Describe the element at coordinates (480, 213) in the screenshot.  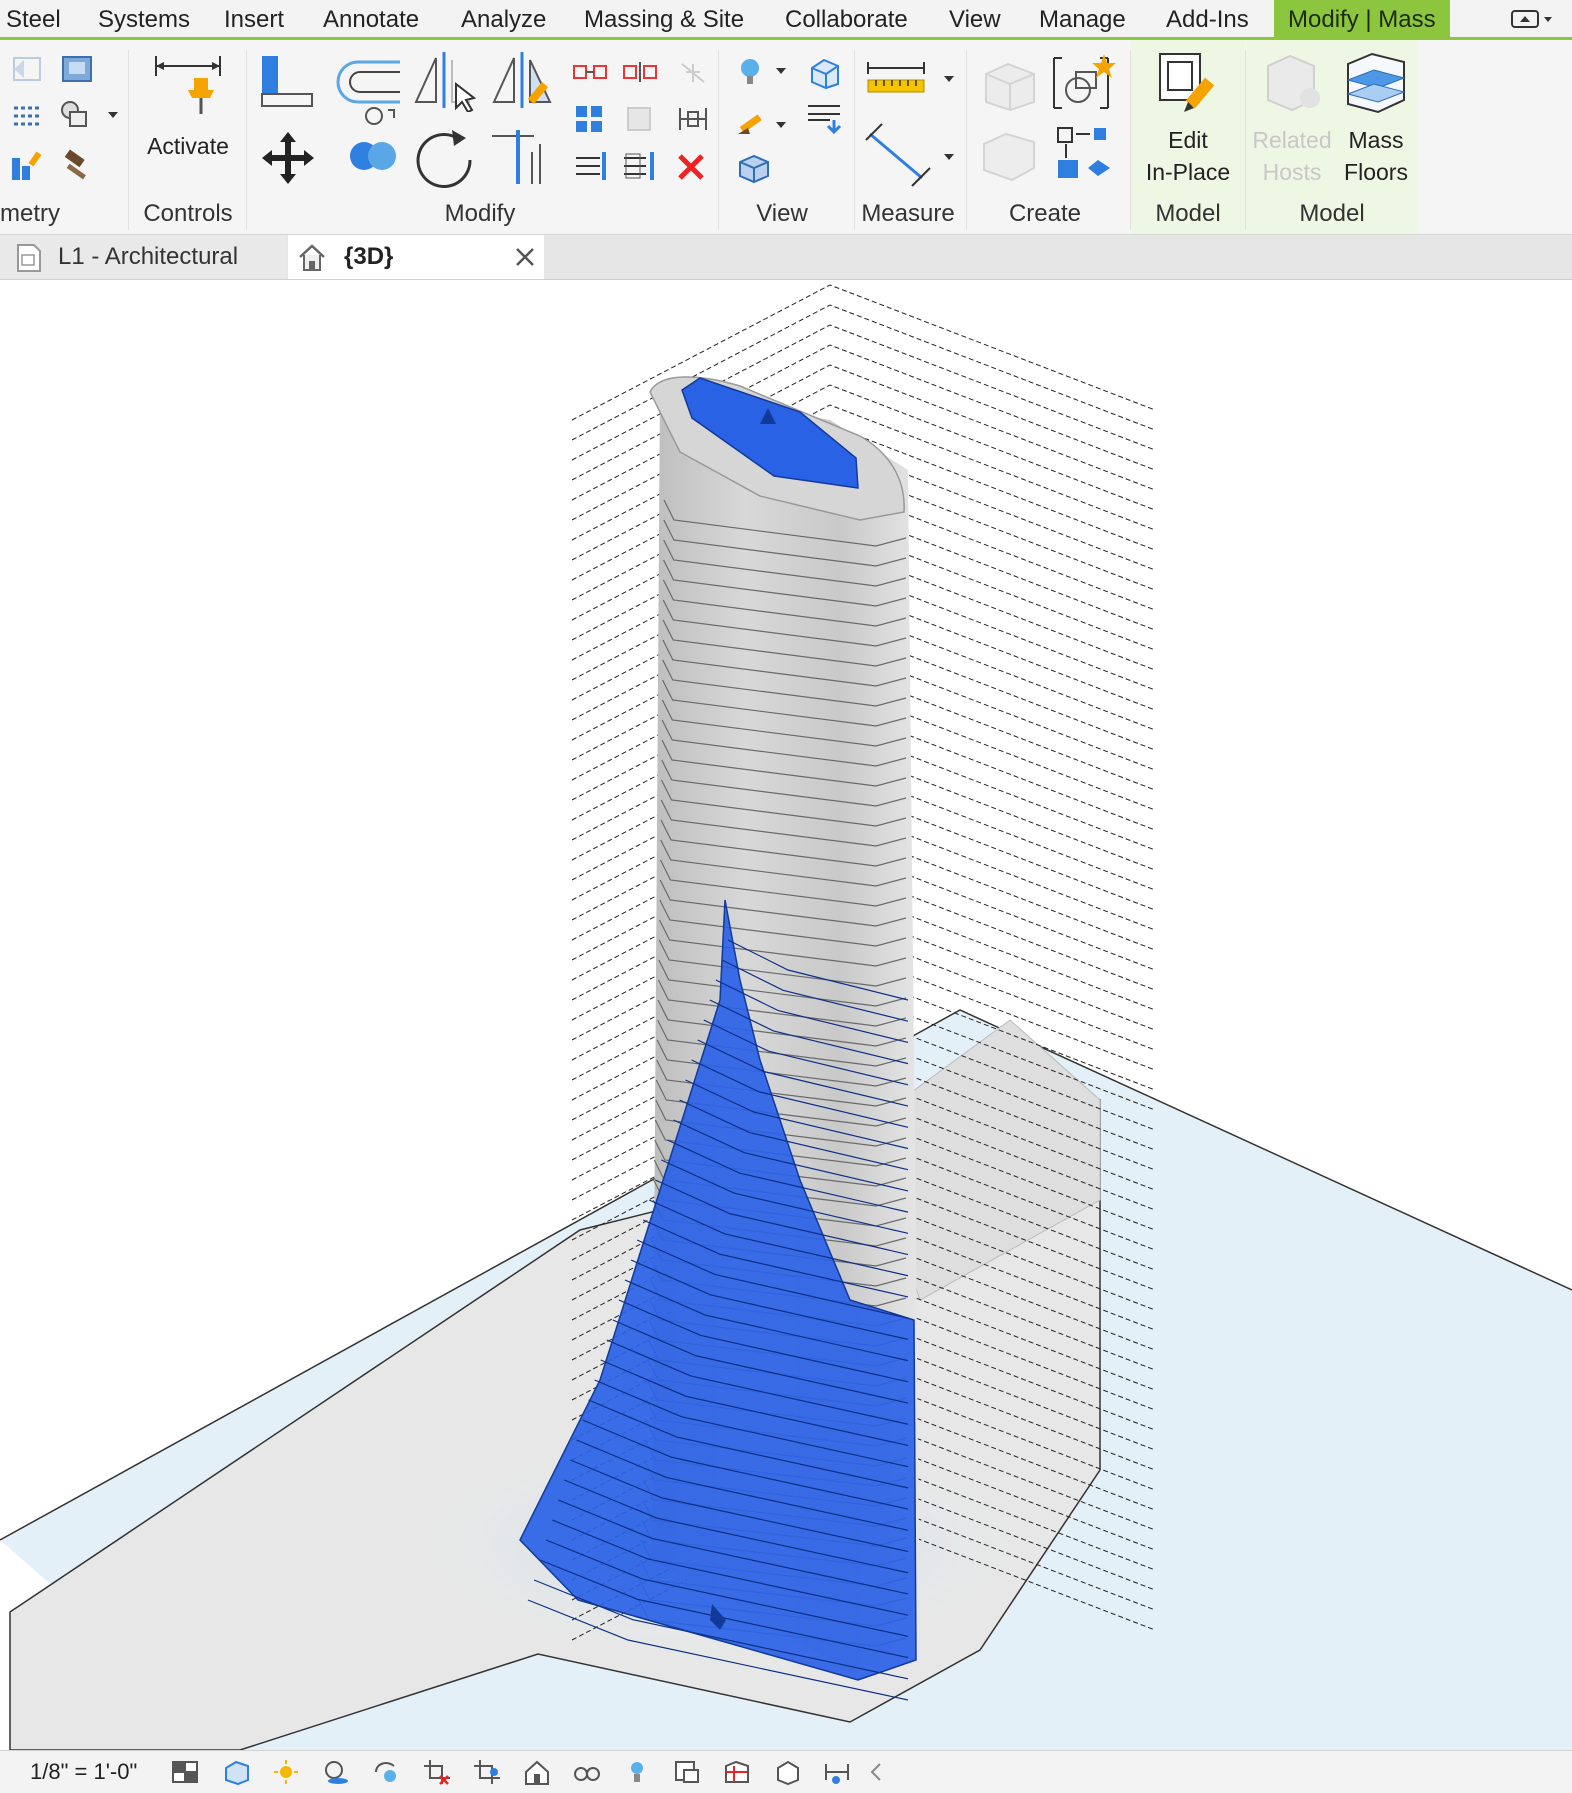
I see `panel-label-modify: Modify` at that location.